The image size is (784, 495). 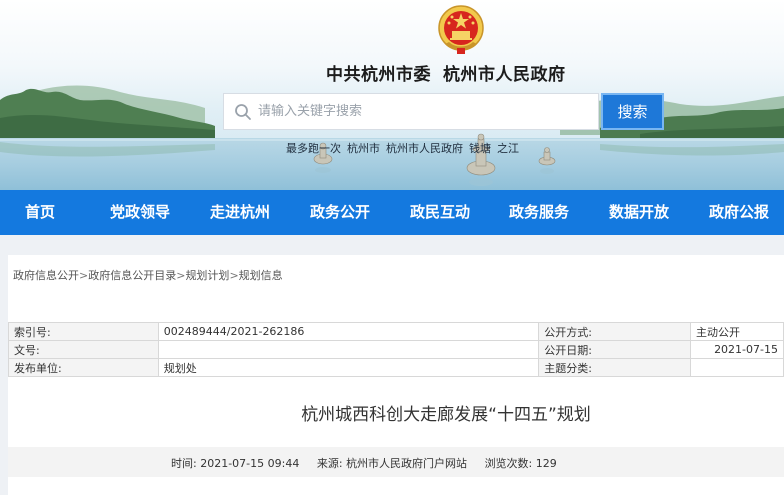 What do you see at coordinates (615, 331) in the screenshot?
I see `open-mode-label: 公开方式:` at bounding box center [615, 331].